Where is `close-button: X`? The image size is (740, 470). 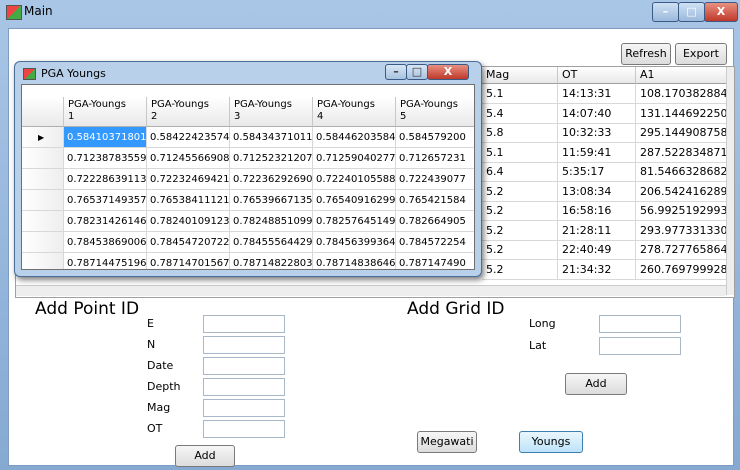 close-button: X is located at coordinates (721, 12).